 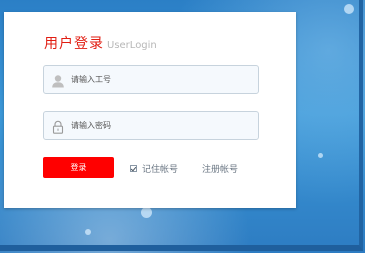 What do you see at coordinates (161, 79) in the screenshot?
I see `username-input` at bounding box center [161, 79].